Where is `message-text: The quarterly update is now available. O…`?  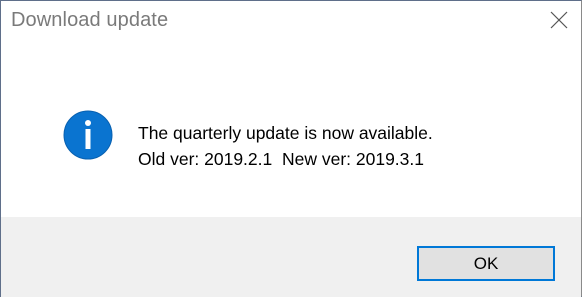 message-text: The quarterly update is now available. O… is located at coordinates (285, 146).